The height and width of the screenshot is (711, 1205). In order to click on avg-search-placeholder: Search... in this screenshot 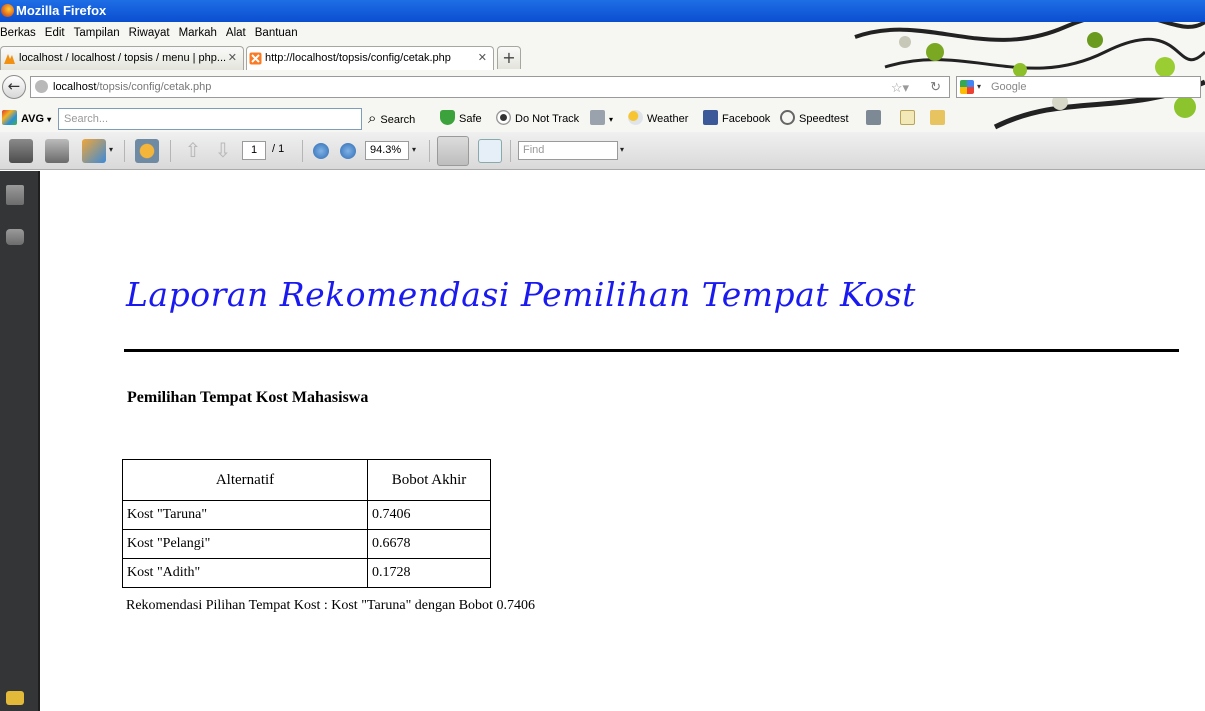, I will do `click(86, 119)`.